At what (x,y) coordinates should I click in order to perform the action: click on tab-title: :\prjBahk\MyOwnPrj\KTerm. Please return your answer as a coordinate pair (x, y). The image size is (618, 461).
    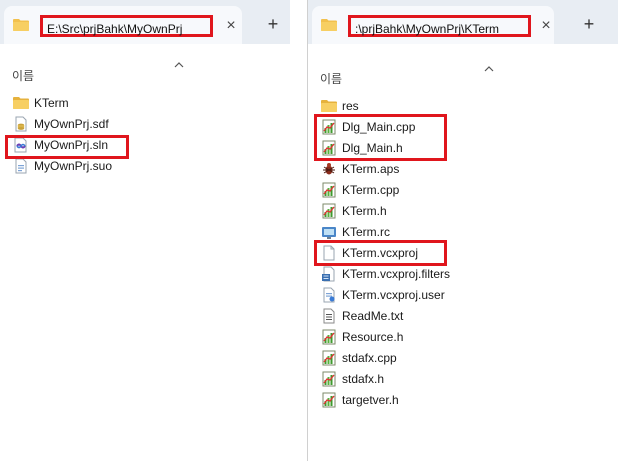
    Looking at the image, I should click on (439, 26).